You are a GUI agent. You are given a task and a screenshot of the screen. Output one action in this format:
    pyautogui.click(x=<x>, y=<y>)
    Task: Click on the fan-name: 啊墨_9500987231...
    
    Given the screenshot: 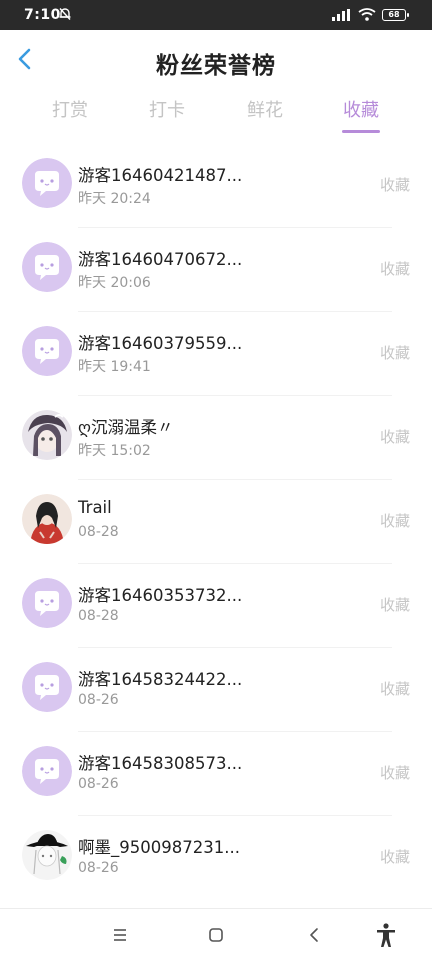 What is the action you would take?
    pyautogui.click(x=159, y=847)
    